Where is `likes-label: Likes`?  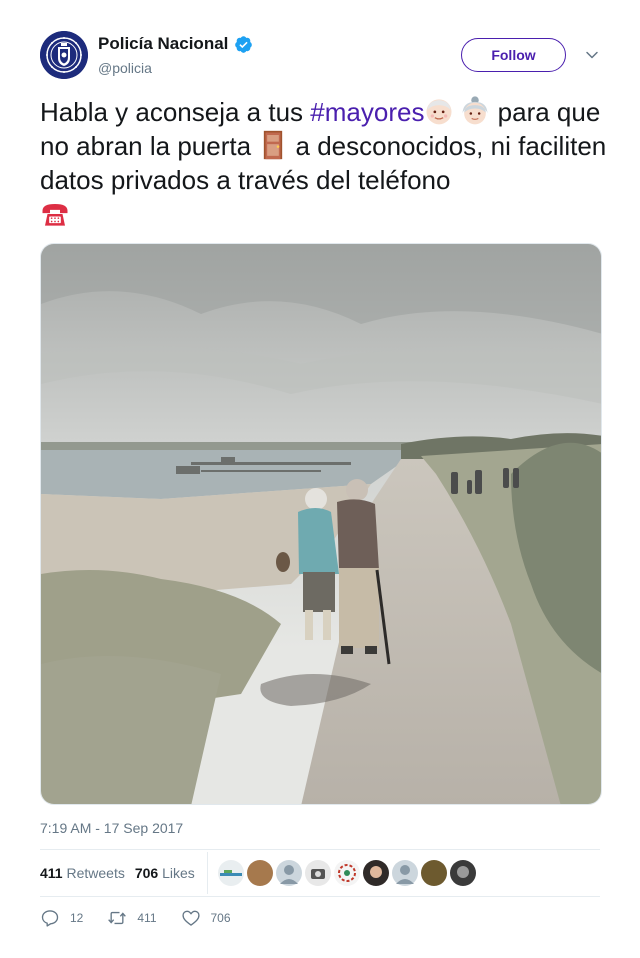
likes-label: Likes is located at coordinates (178, 873).